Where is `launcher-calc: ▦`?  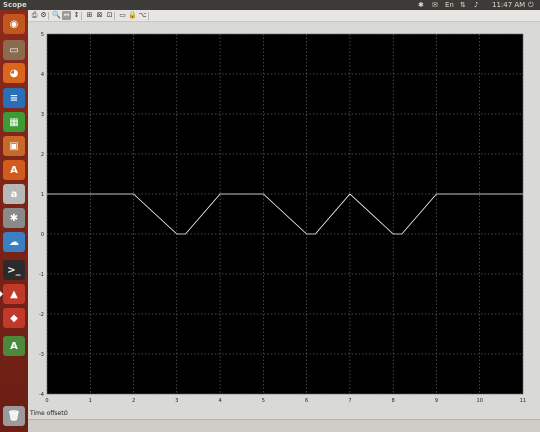
launcher-calc: ▦ is located at coordinates (14, 122).